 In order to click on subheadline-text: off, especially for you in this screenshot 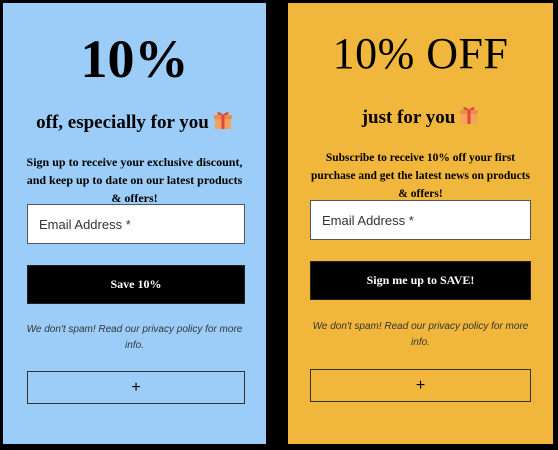, I will do `click(122, 122)`.